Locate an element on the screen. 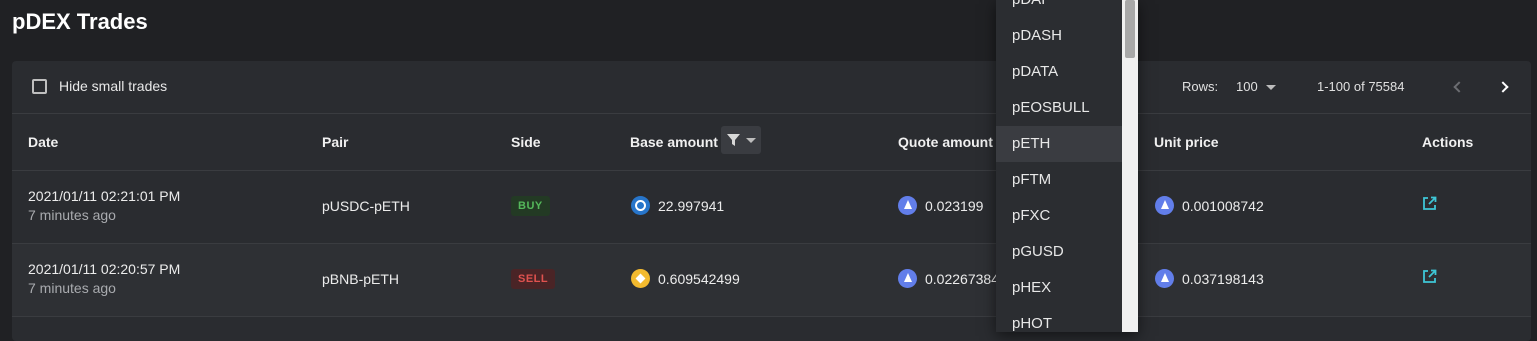 This screenshot has width=1537, height=341. chevron-right-icon is located at coordinates (1503, 87).